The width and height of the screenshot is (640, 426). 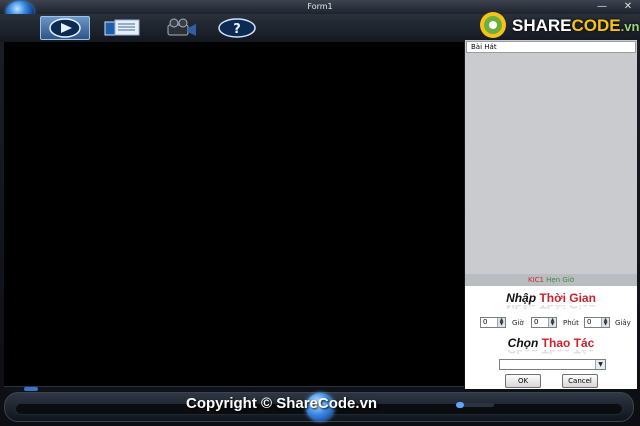 I want to click on enter-time-reflection-main: Thời Gian, so click(x=567, y=308).